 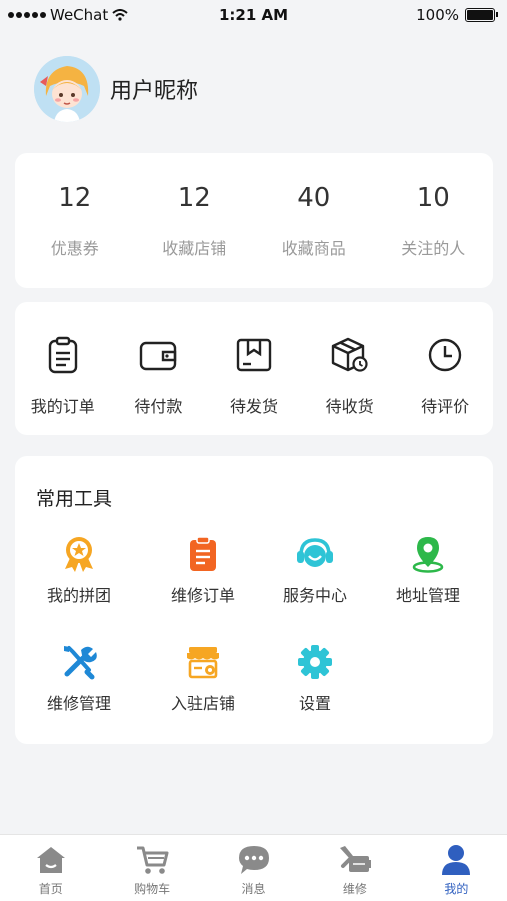 I want to click on tab-cart: 购物车, so click(x=151, y=868).